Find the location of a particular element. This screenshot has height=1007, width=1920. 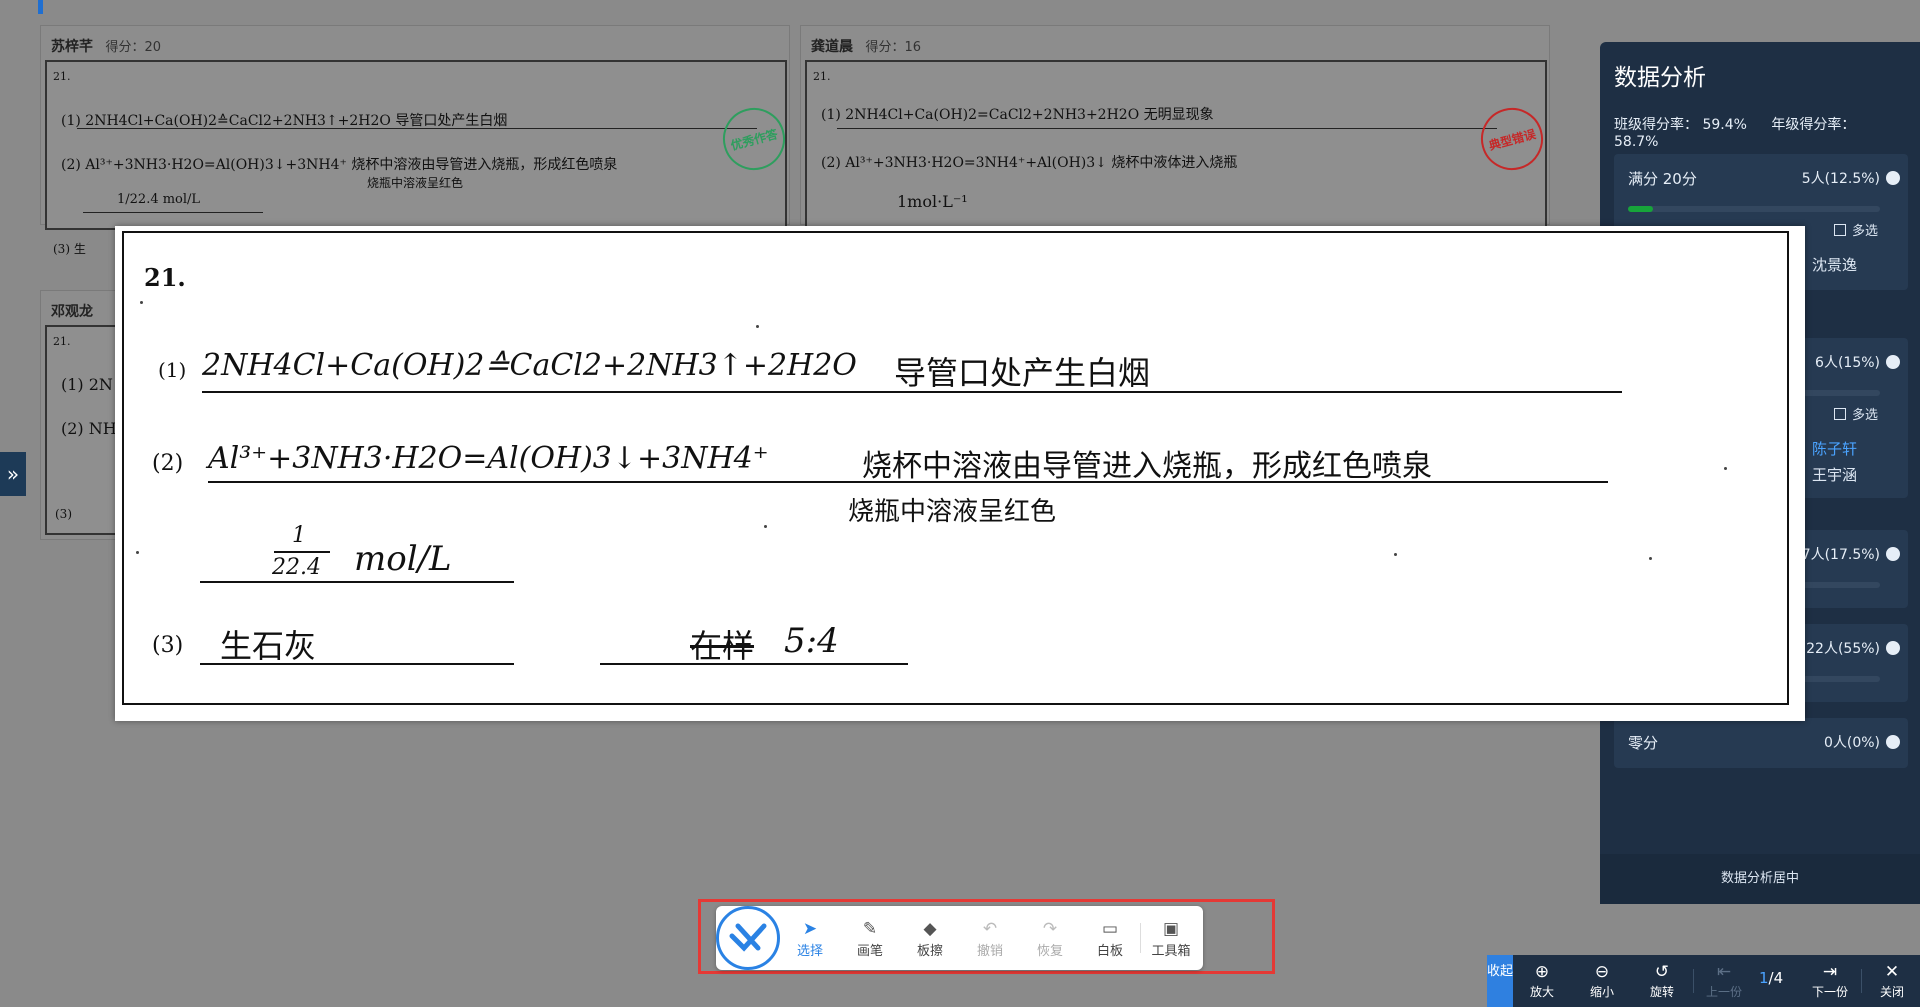

student-card-header: 龚道晨 得分：16 is located at coordinates (866, 46).